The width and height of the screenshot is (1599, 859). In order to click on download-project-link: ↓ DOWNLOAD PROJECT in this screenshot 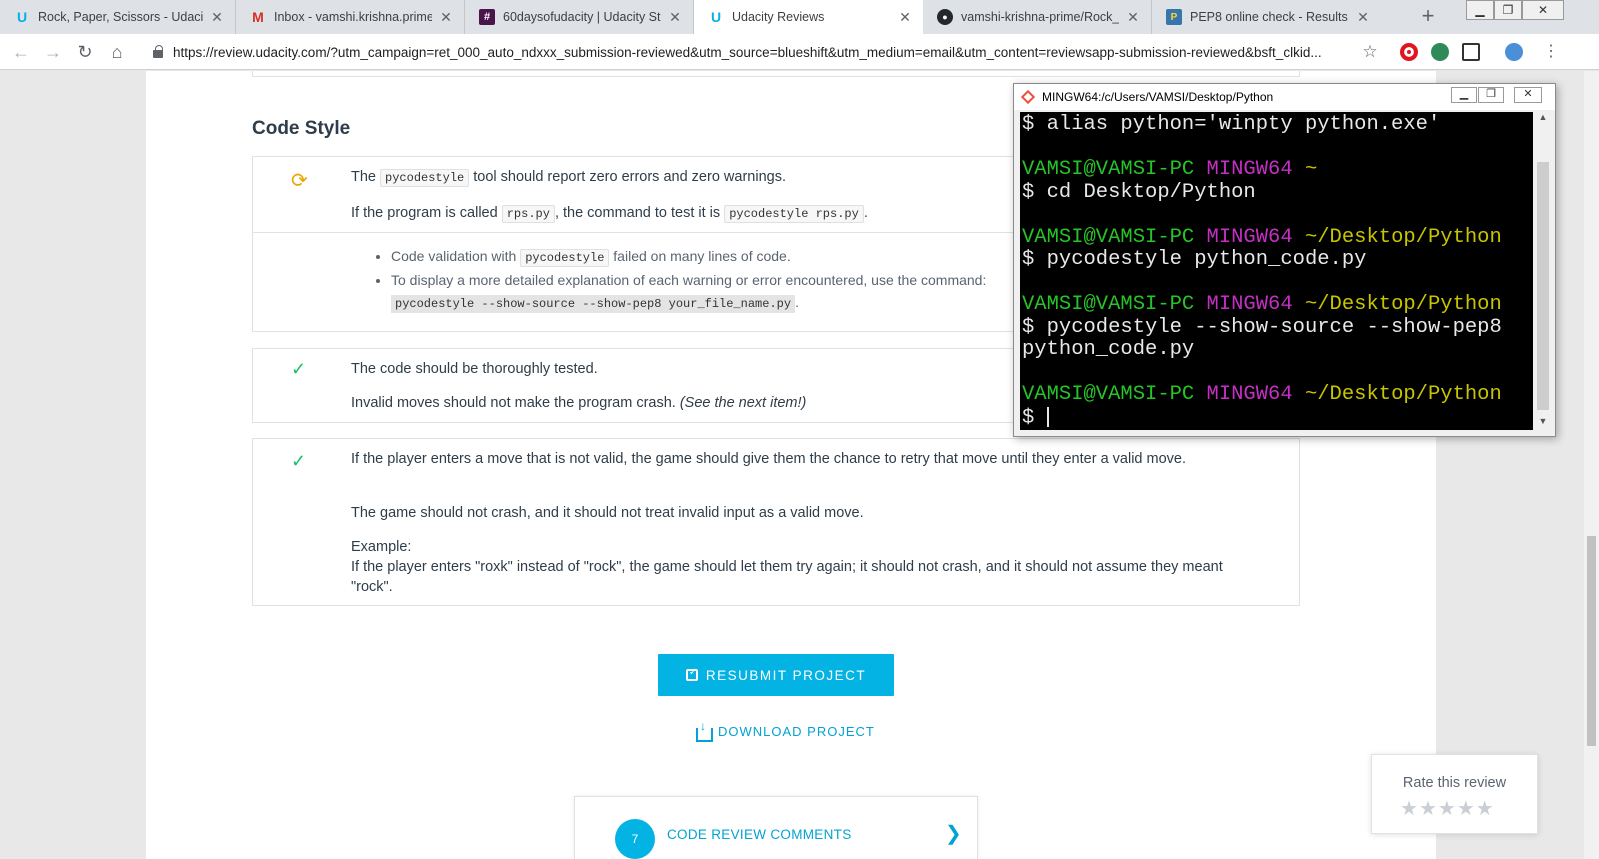, I will do `click(785, 730)`.